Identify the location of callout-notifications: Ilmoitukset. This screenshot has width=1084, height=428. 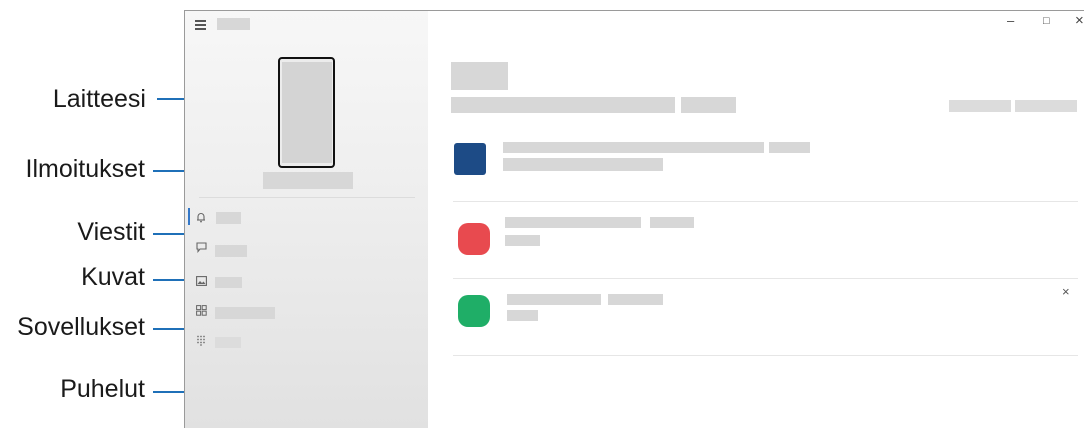
(85, 169).